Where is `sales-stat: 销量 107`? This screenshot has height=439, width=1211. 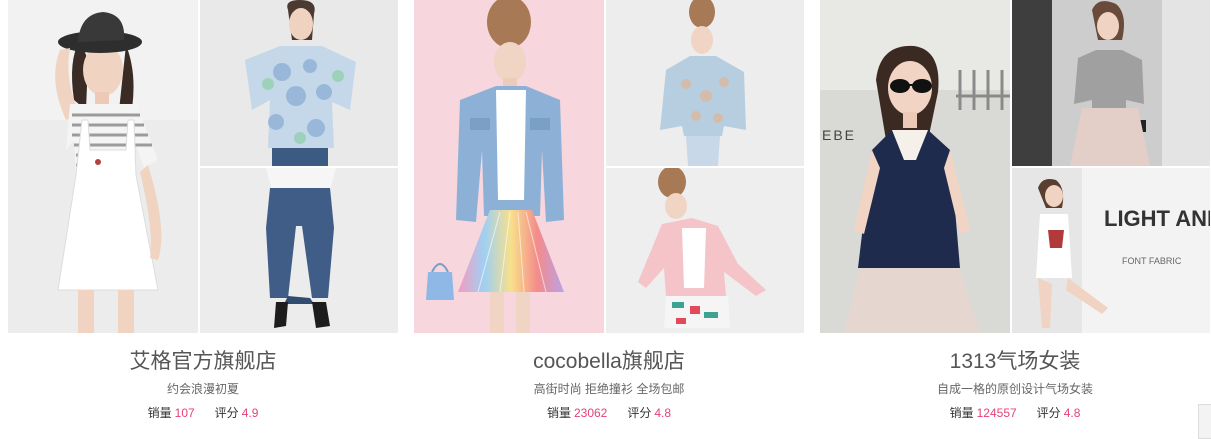 sales-stat: 销量 107 is located at coordinates (171, 413).